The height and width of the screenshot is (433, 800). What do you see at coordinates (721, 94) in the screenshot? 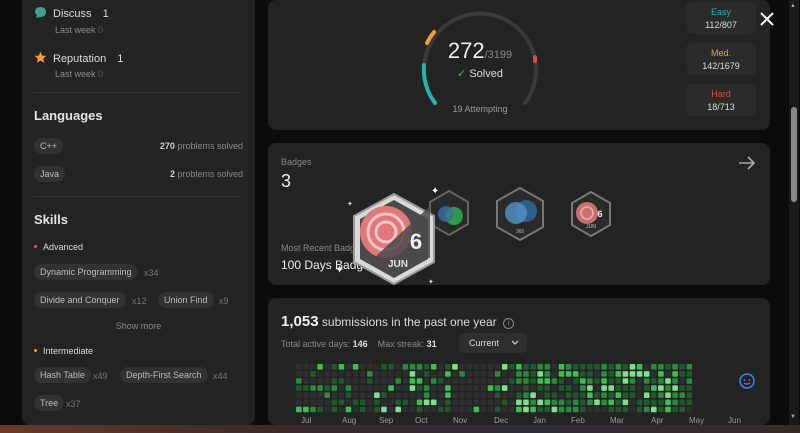
I see `difficulty-hard-label: Hard` at bounding box center [721, 94].